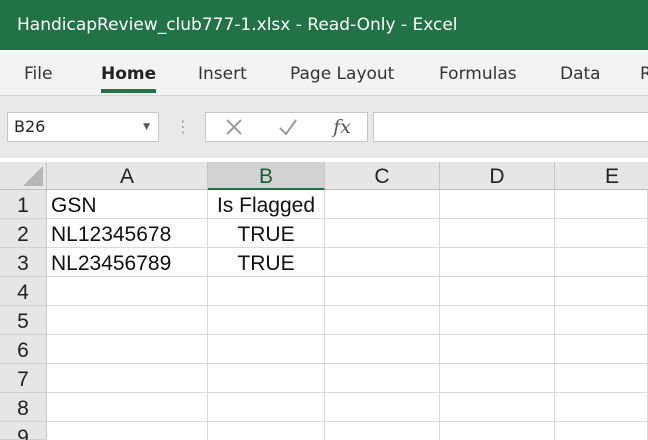 Image resolution: width=648 pixels, height=440 pixels. I want to click on cell-a3: NL23456789, so click(127, 262).